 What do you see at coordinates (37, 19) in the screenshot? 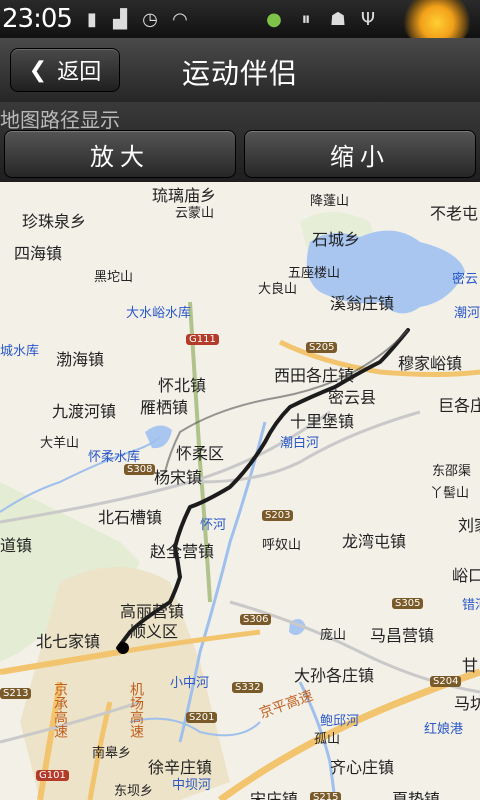
I see `status-time: 23:05` at bounding box center [37, 19].